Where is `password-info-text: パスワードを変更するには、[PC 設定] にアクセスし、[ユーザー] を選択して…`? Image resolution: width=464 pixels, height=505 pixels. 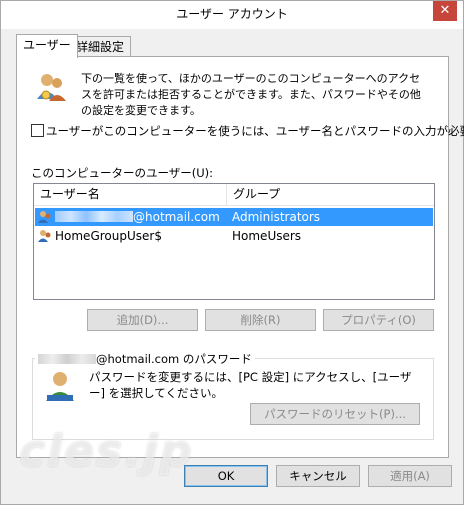
password-info-text: パスワードを変更するには、[PC 設定] にアクセスし、[ユーザー] を選択して… is located at coordinates (250, 385).